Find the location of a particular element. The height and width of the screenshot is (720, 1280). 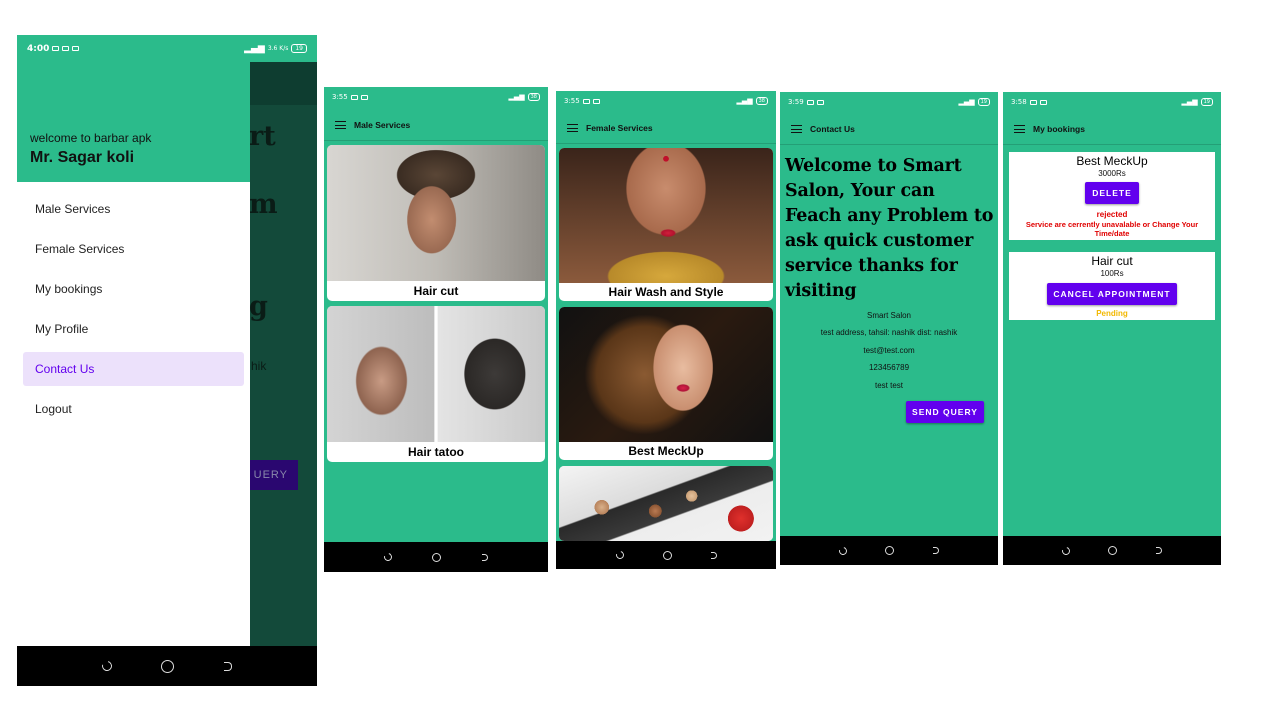

booking-price: 3000Rs is located at coordinates (1112, 173).